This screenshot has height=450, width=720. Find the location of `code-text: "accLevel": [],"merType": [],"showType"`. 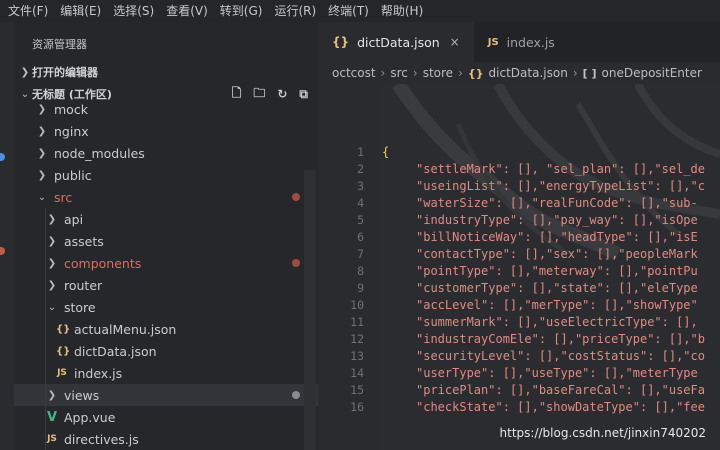

code-text: "accLevel": [],"merType": [],"showType" is located at coordinates (557, 305).